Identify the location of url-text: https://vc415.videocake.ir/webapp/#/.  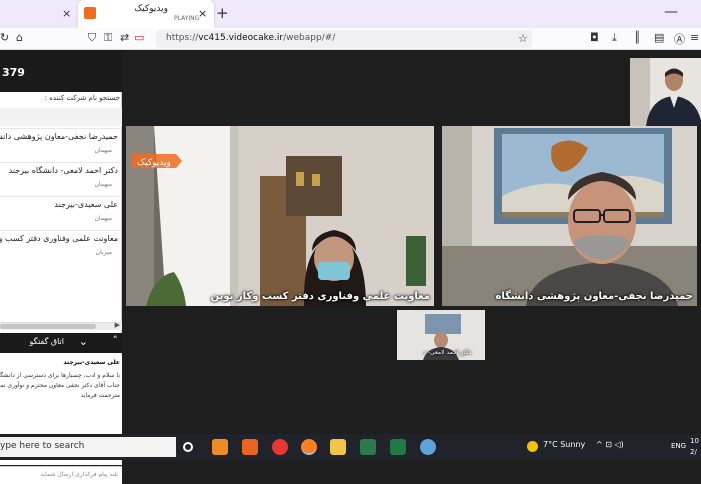
(250, 38).